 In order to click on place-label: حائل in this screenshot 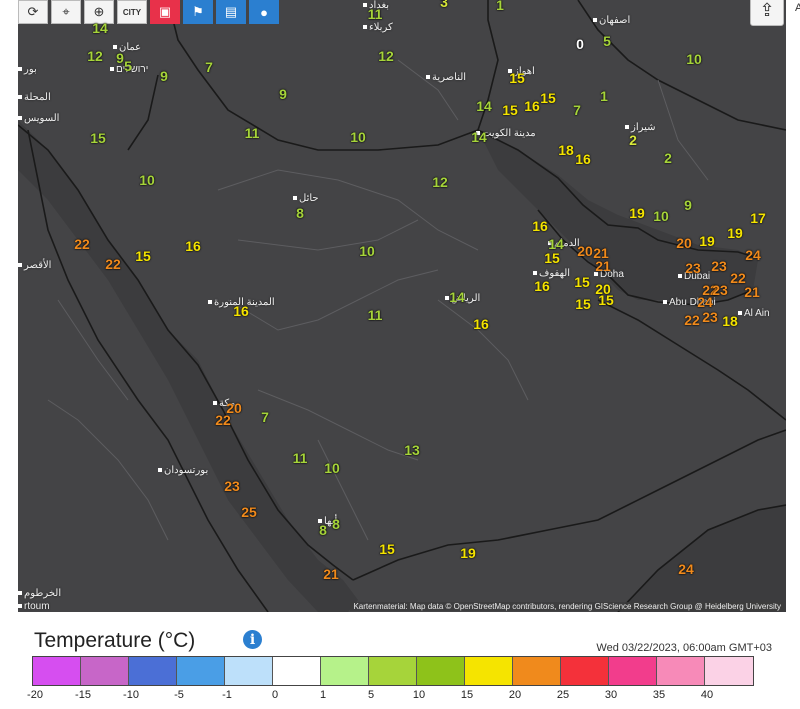, I will do `click(306, 198)`.